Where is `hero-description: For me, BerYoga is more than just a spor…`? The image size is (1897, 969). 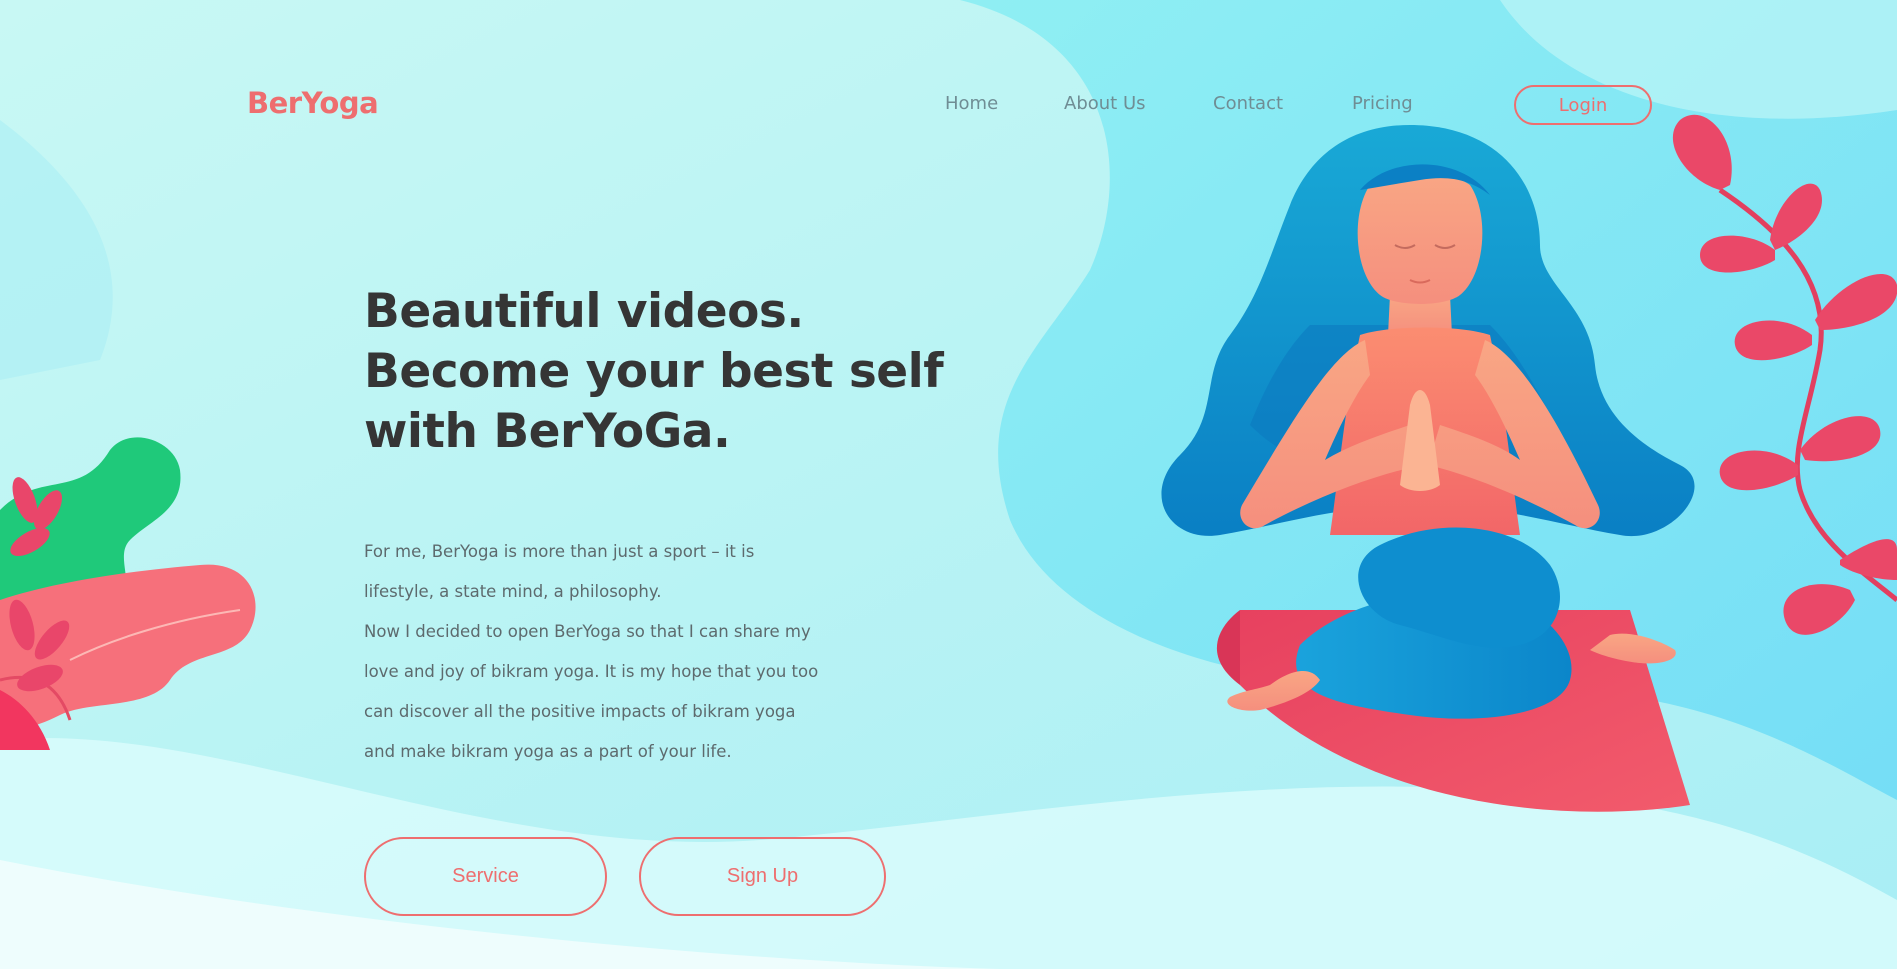
hero-description: For me, BerYoga is more than just a spor… is located at coordinates (604, 652).